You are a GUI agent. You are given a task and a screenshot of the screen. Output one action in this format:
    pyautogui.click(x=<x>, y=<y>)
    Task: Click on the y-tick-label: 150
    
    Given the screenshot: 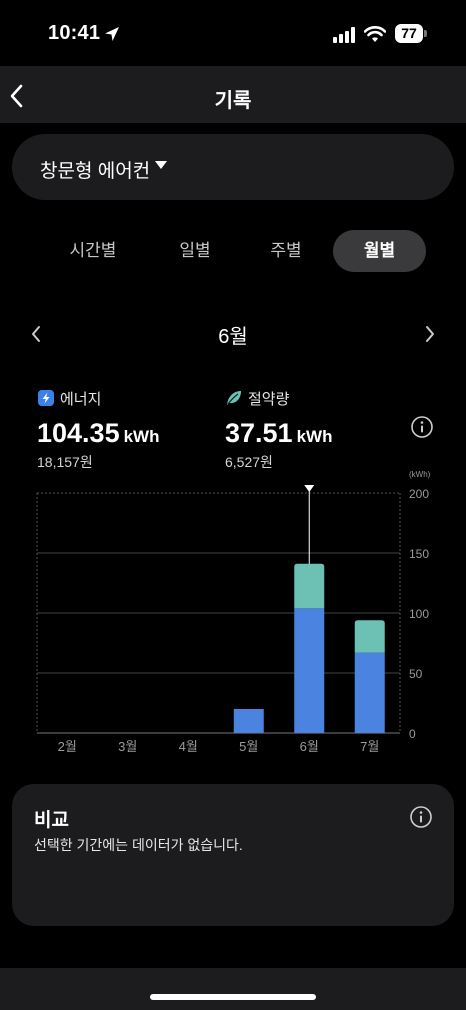 What is the action you would take?
    pyautogui.click(x=419, y=554)
    